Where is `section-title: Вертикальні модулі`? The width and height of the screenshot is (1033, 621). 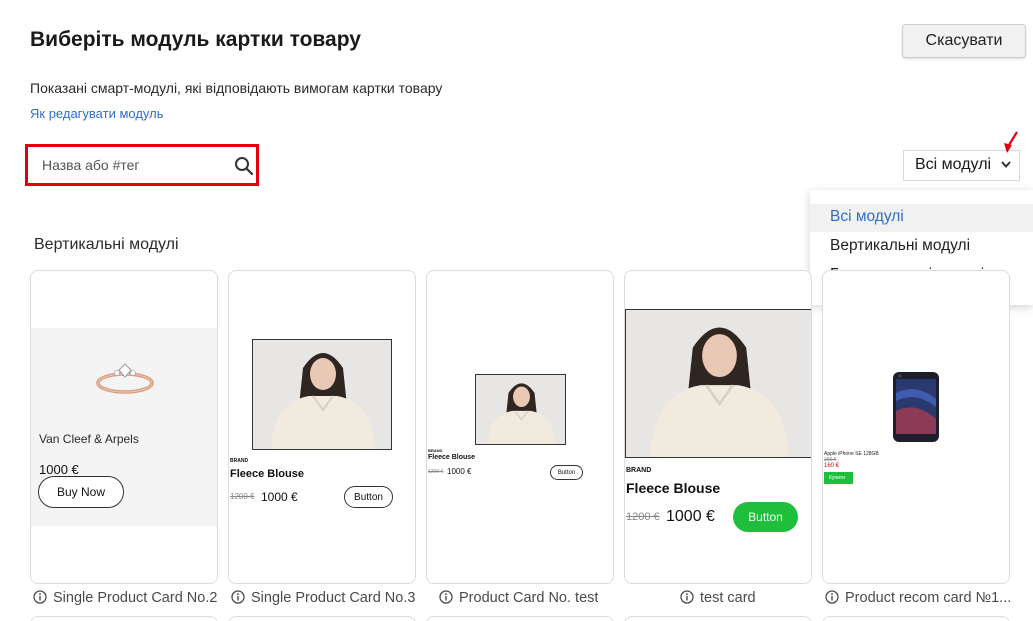
section-title: Вертикальні модулі is located at coordinates (106, 244).